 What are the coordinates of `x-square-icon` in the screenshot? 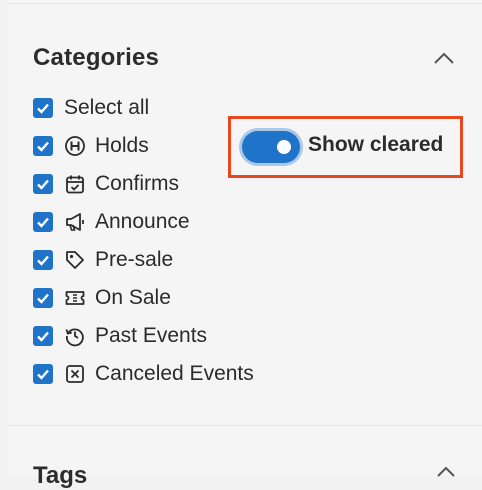 It's located at (75, 374).